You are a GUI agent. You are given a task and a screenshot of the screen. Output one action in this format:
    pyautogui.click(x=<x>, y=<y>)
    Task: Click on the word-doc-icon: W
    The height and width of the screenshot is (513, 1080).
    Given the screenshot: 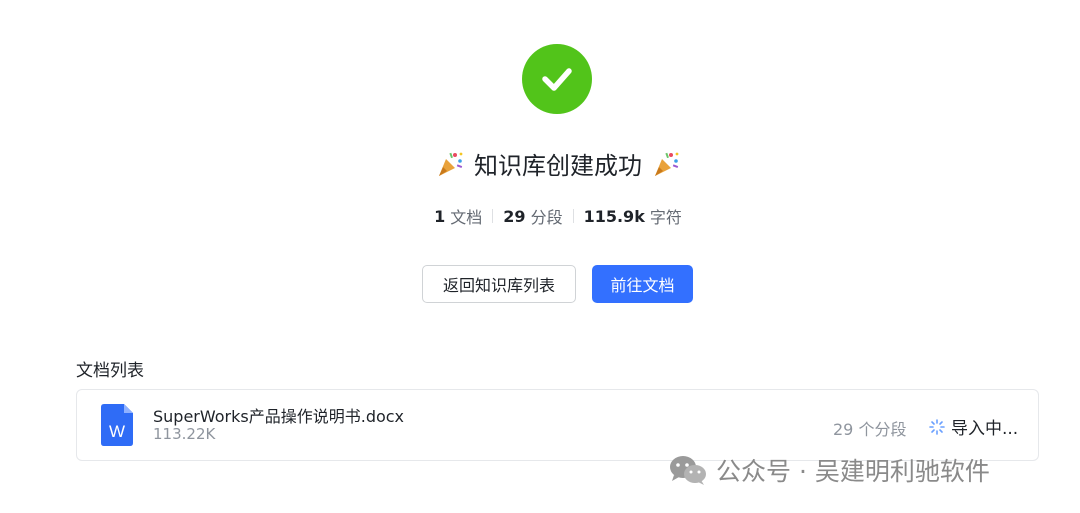 What is the action you would take?
    pyautogui.click(x=117, y=425)
    